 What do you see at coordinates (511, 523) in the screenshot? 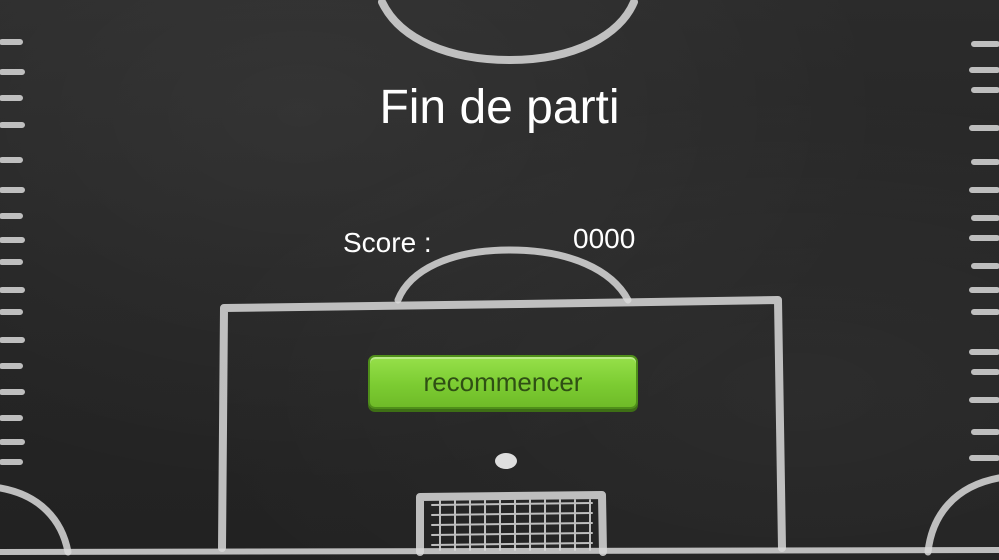
I see `goal` at bounding box center [511, 523].